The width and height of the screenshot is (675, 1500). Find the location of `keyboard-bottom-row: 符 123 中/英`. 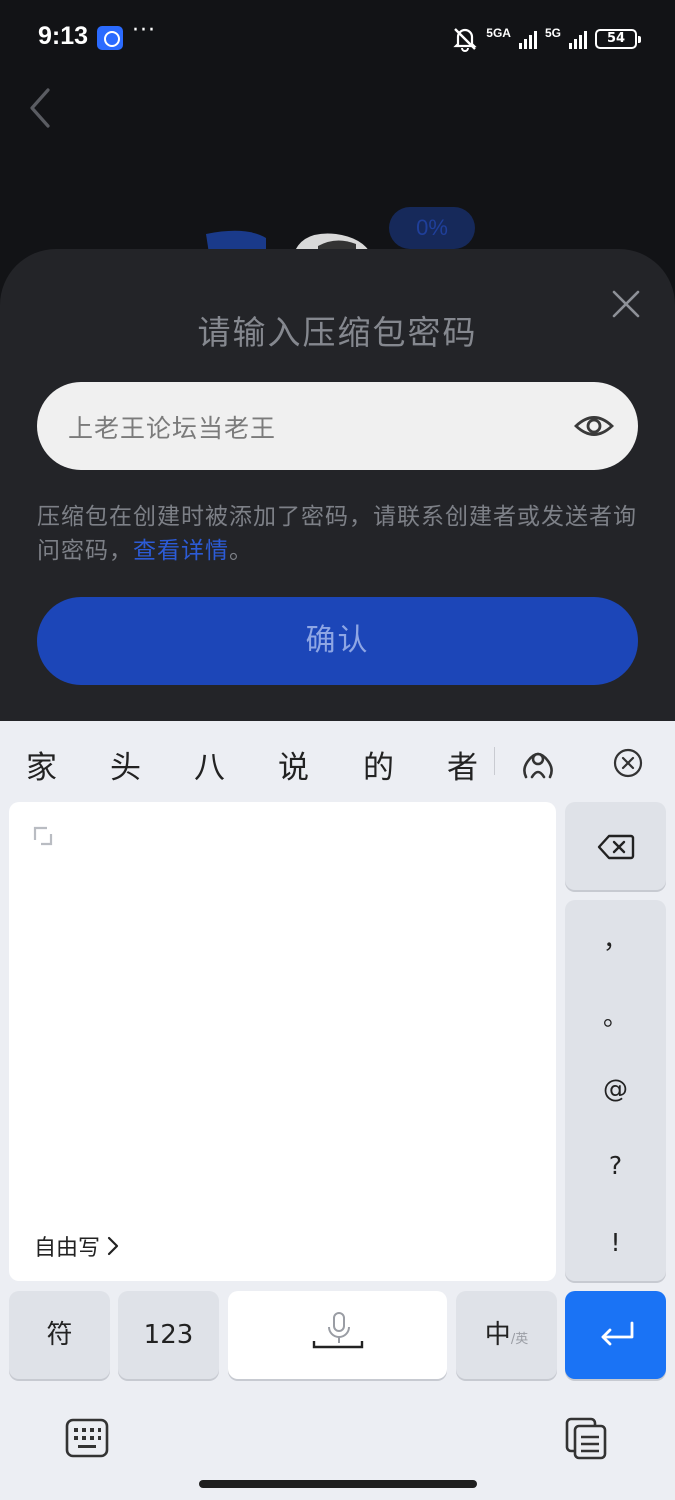

keyboard-bottom-row: 符 123 中/英 is located at coordinates (337, 1335).